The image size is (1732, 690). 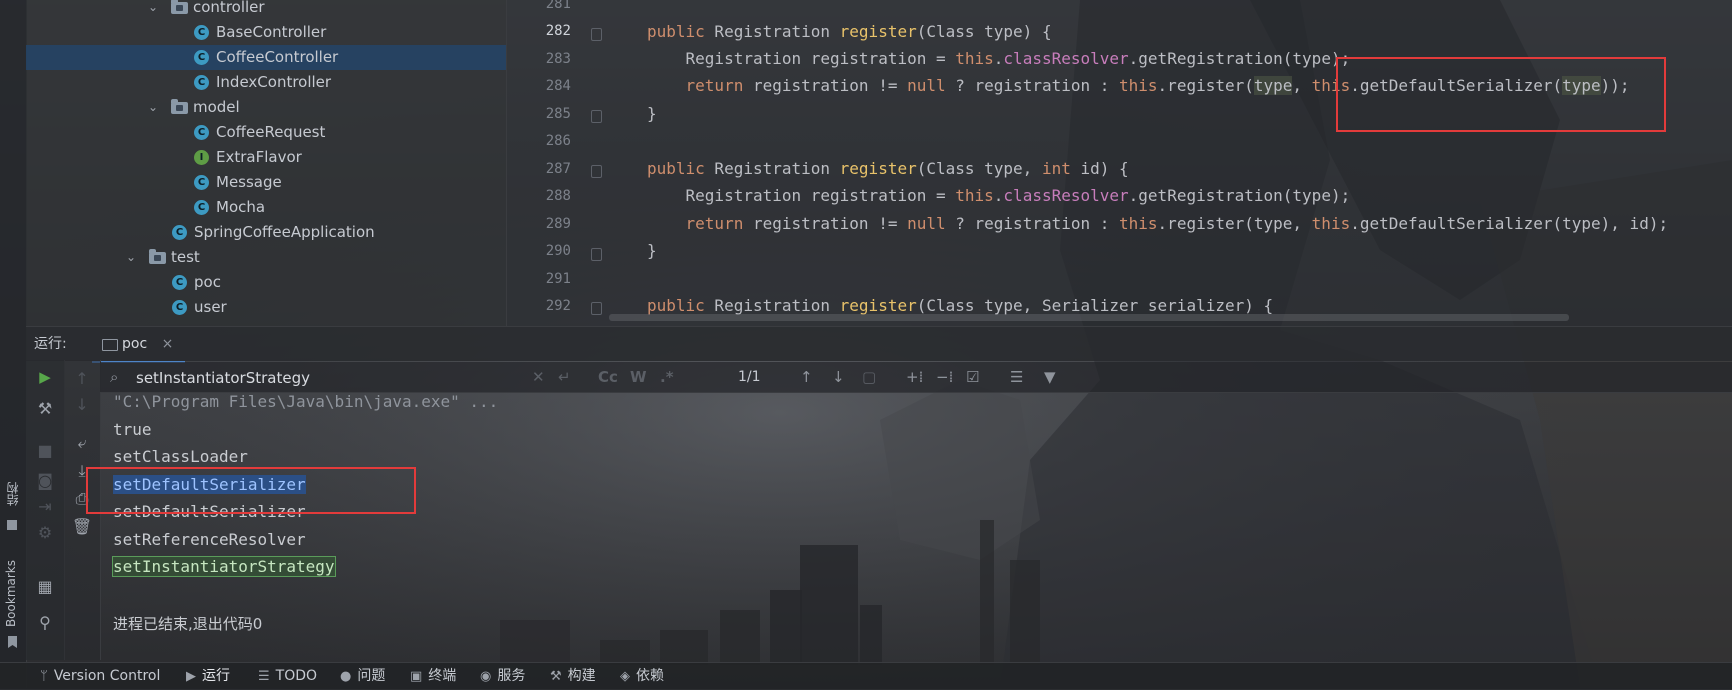 I want to click on tree-item-springcoffeeapplication: C SpringCoffeeApplication, so click(x=266, y=232).